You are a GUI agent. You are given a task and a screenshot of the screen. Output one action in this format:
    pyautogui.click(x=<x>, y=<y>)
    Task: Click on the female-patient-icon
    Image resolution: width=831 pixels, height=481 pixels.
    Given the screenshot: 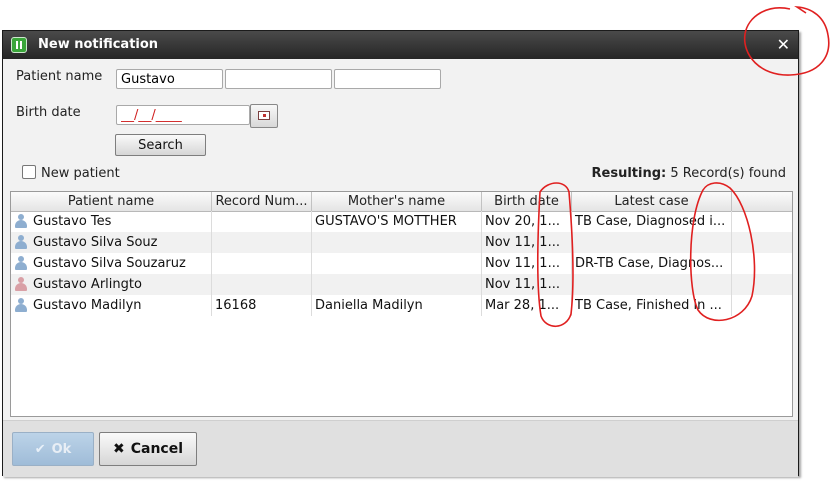 What is the action you would take?
    pyautogui.click(x=21, y=284)
    